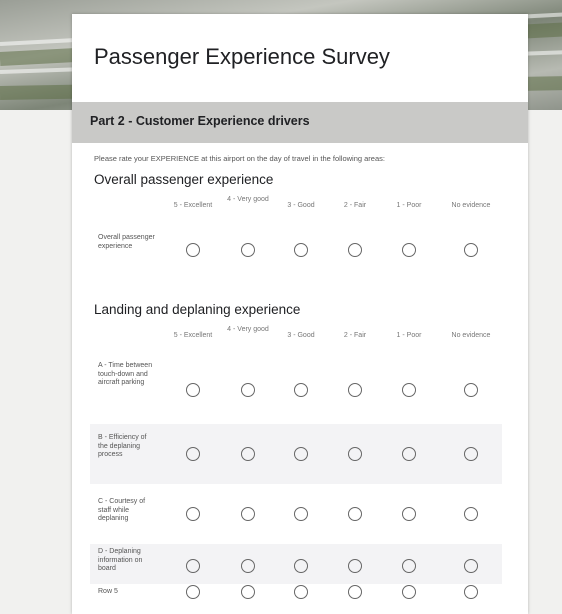 This screenshot has width=562, height=614. I want to click on question-title: Landing and deplaning experience, so click(197, 309).